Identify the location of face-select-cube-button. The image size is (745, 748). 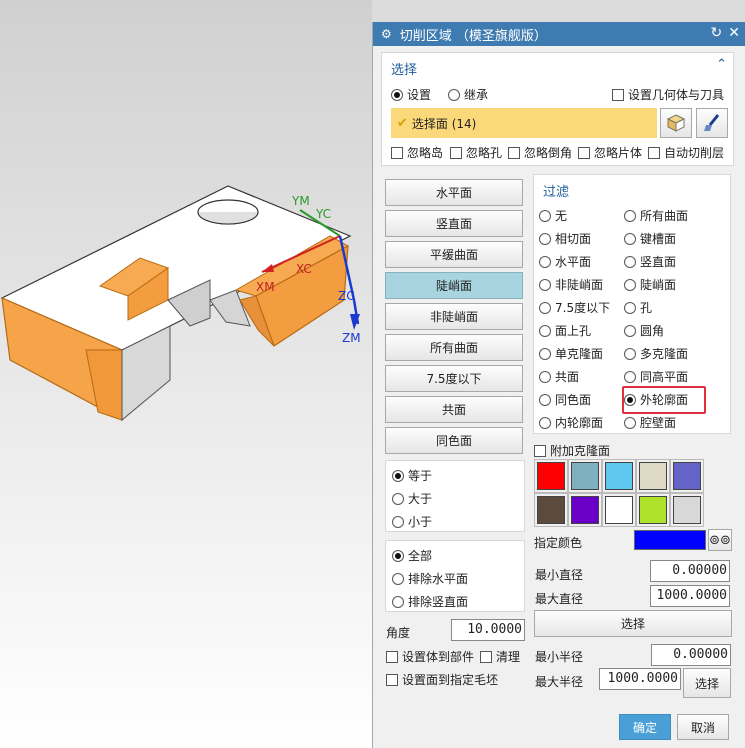
(676, 123).